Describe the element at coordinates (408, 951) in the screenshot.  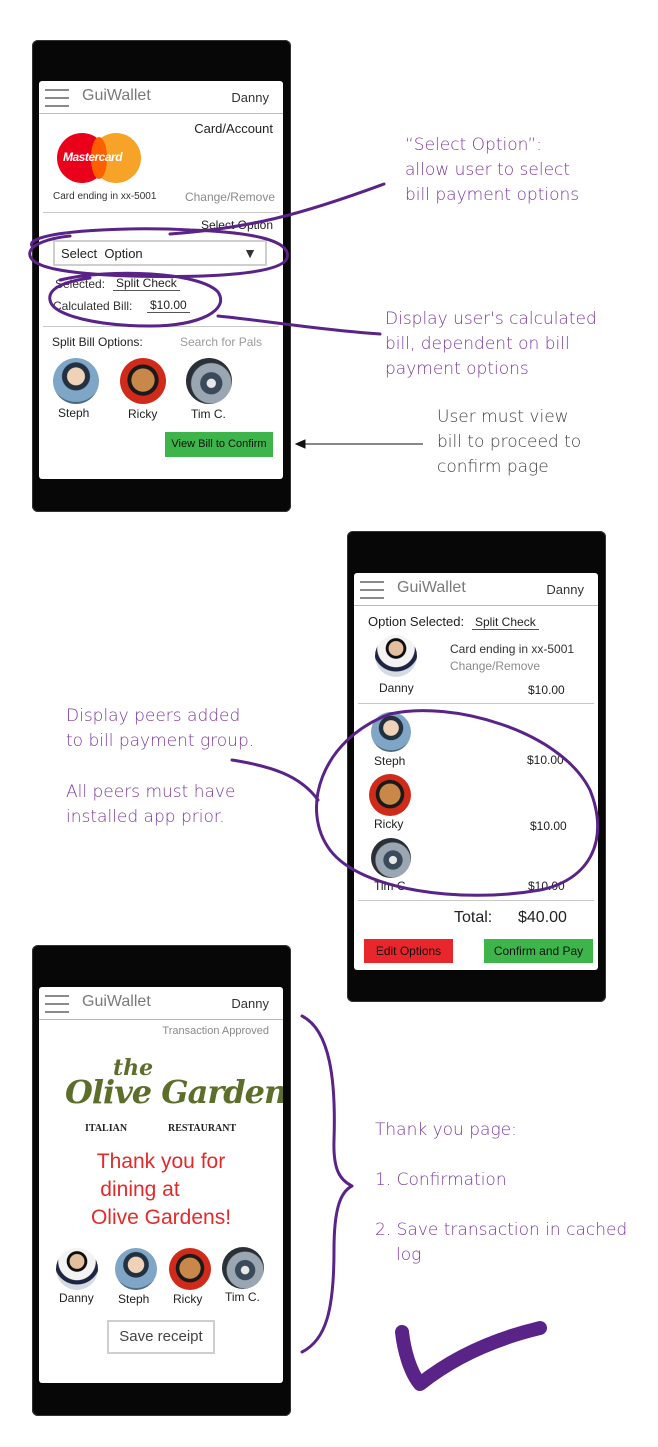
I see `edit-options-button: Edit Options` at that location.